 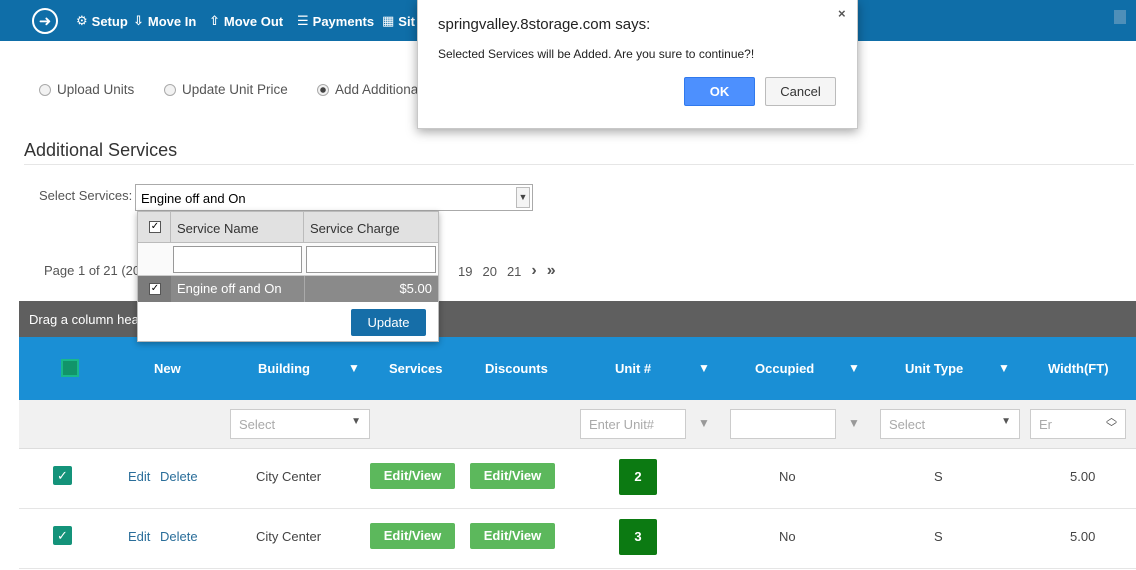 I want to click on header-occupied: Occupied, so click(x=784, y=368).